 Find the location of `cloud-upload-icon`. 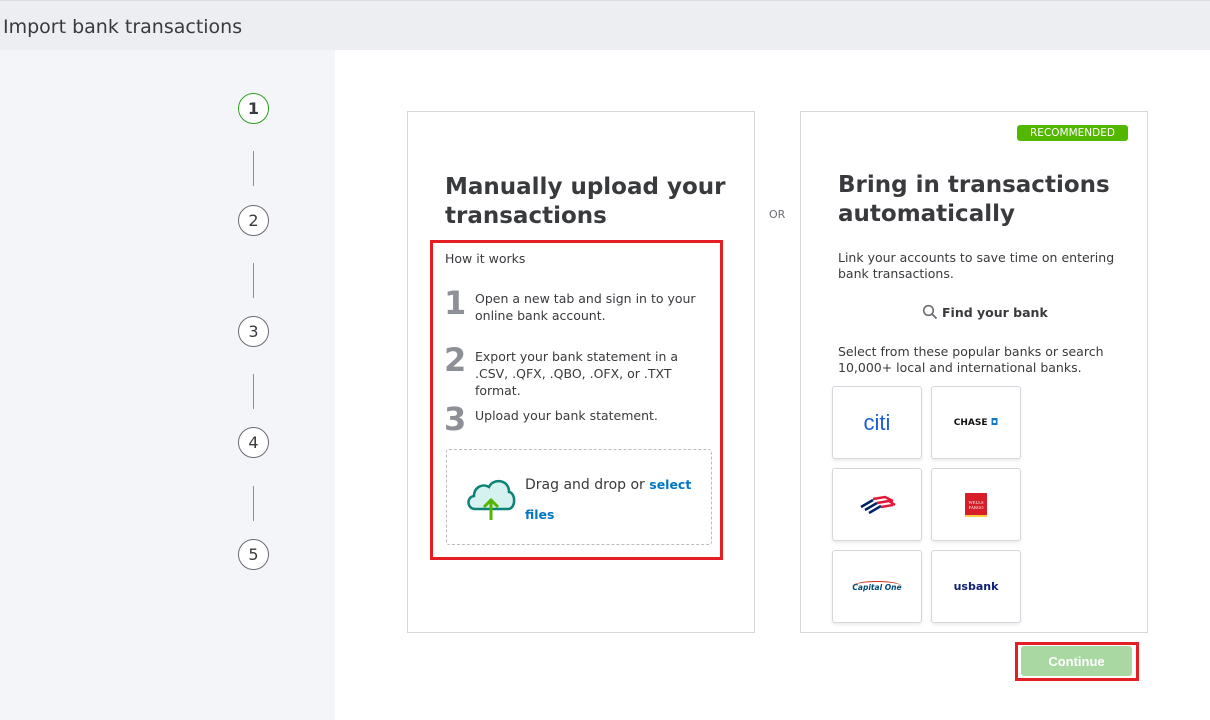

cloud-upload-icon is located at coordinates (491, 499).